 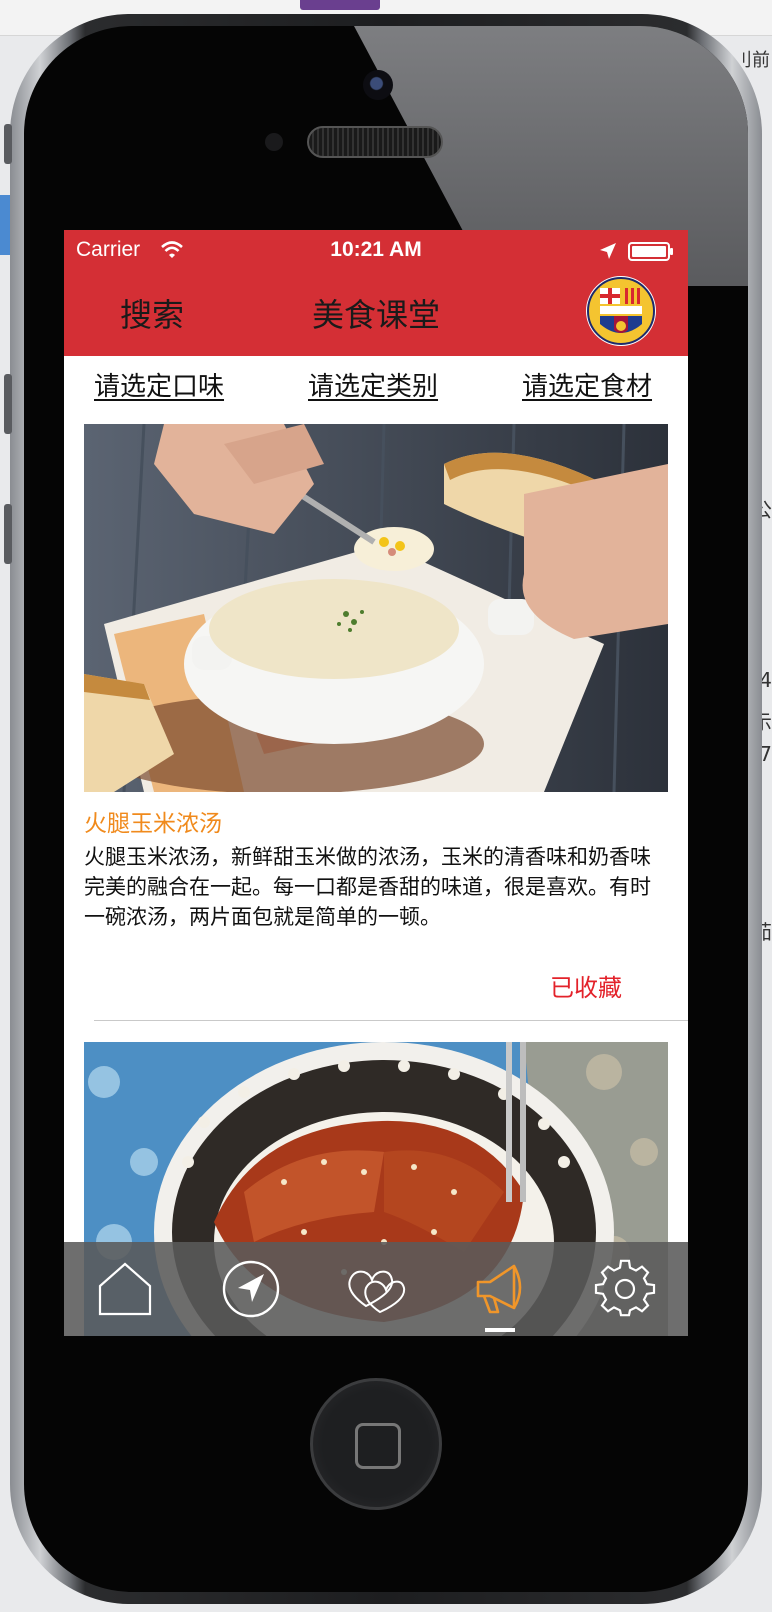 What do you see at coordinates (8, 144) in the screenshot?
I see `mute-switch` at bounding box center [8, 144].